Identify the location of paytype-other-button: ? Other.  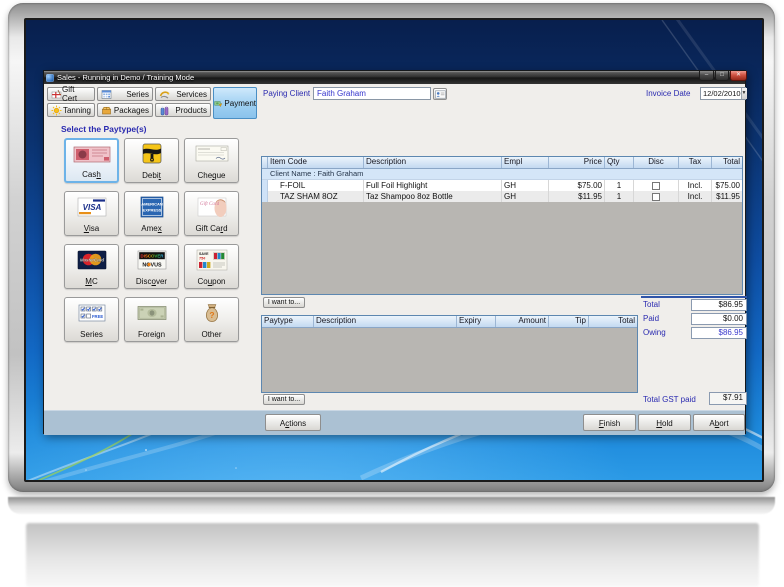
(211, 319).